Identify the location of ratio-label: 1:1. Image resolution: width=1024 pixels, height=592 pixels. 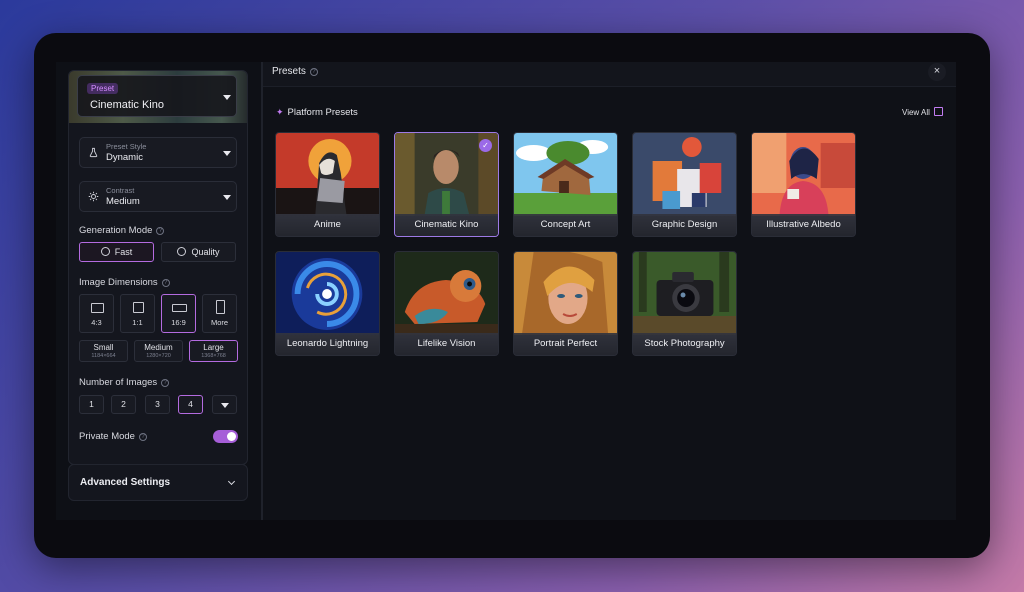
(137, 322).